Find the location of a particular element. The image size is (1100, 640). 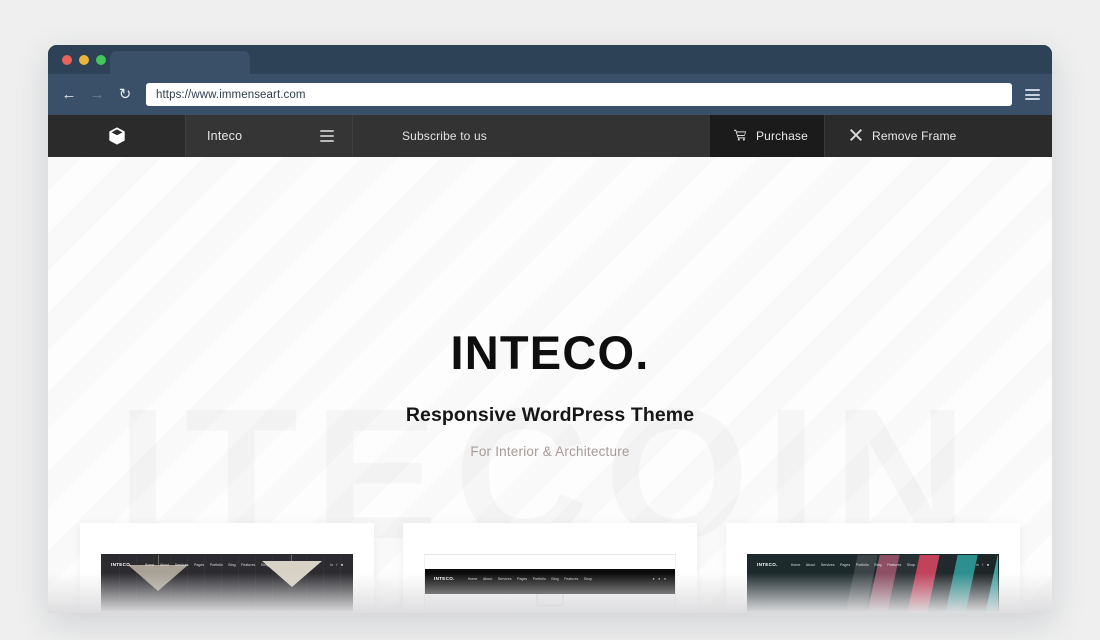

theme-brand-section: Inteco is located at coordinates (268, 136).